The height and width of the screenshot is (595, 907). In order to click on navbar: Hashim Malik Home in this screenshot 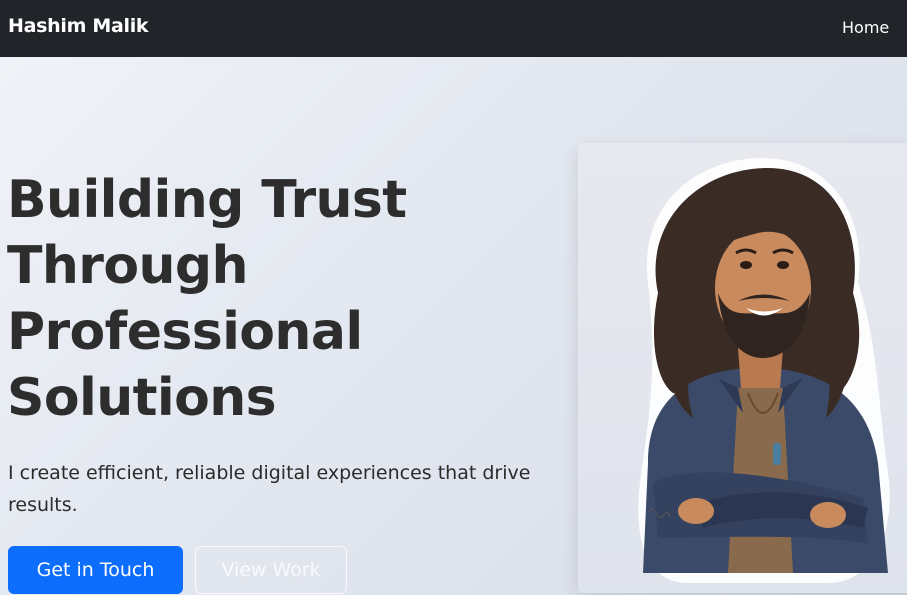, I will do `click(453, 28)`.